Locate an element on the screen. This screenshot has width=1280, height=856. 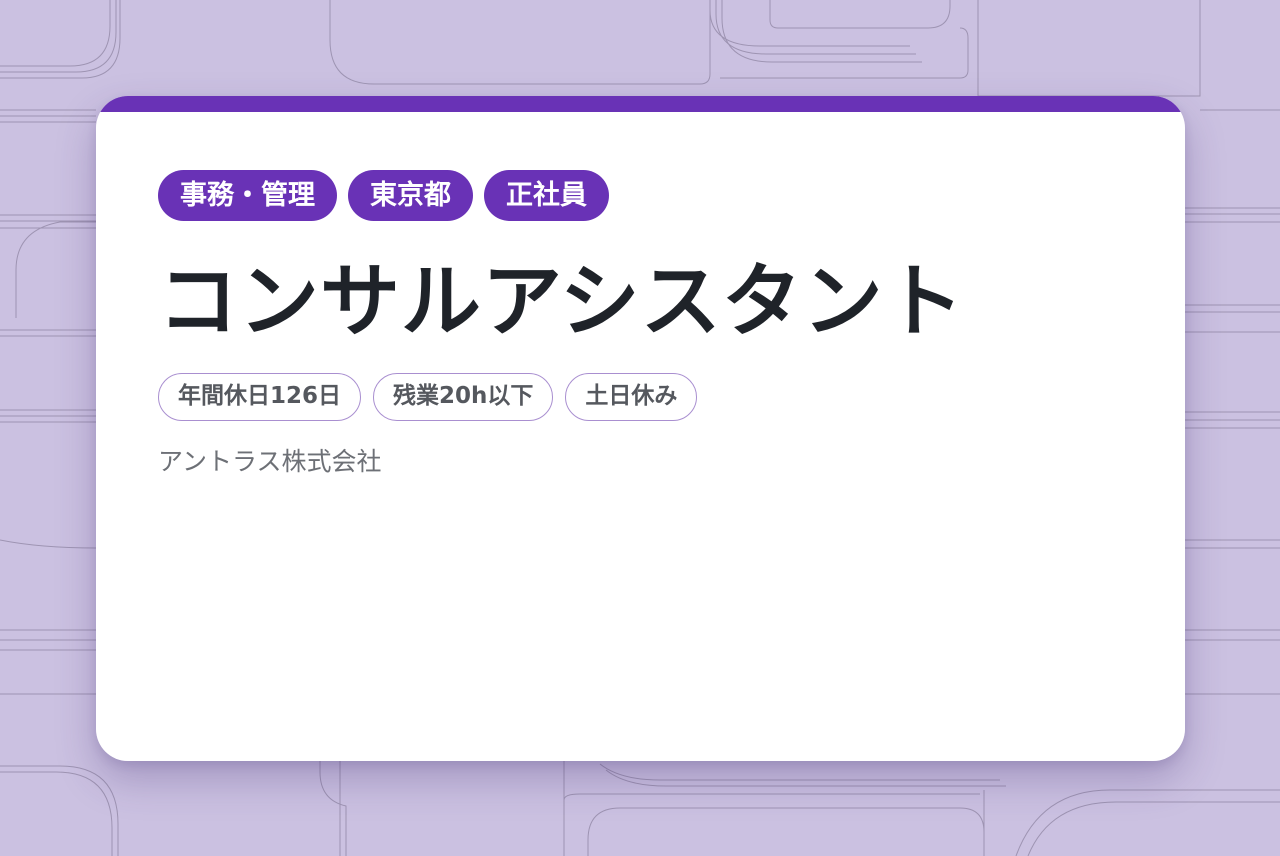
feature-tag-weekends-off: 土日休み is located at coordinates (631, 397).